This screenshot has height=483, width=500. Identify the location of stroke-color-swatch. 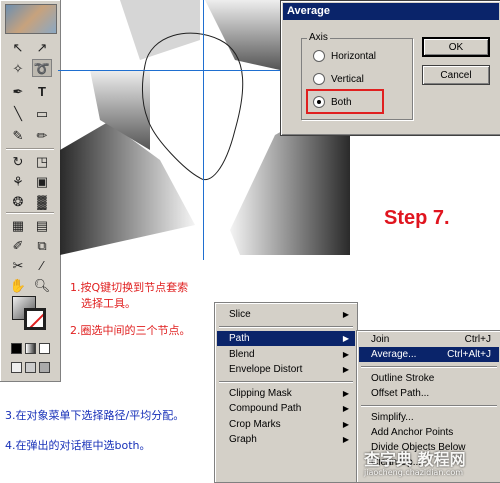
(35, 319).